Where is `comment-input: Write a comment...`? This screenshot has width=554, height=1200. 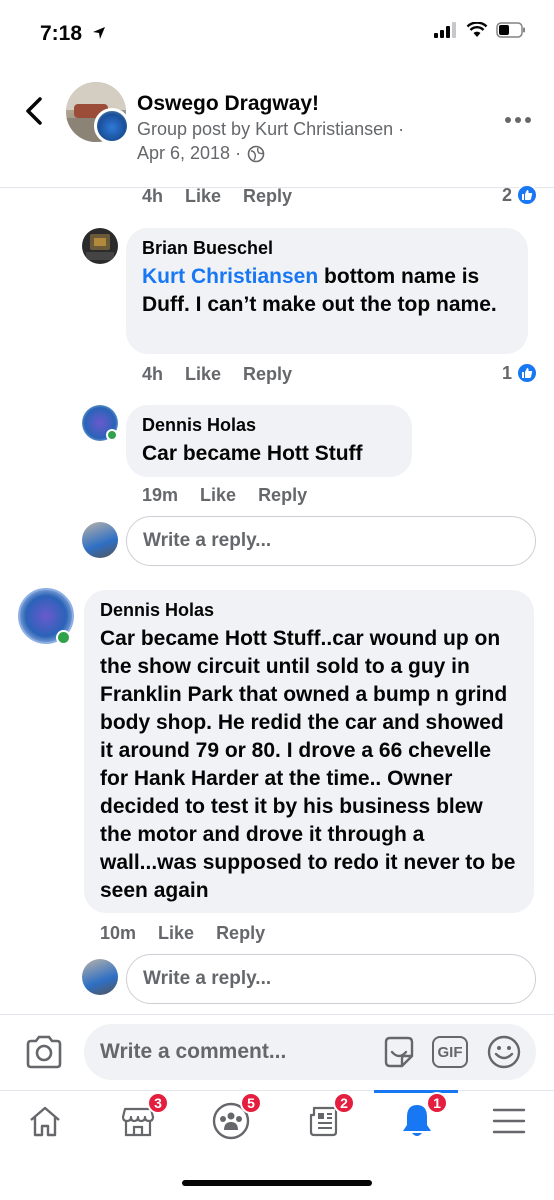 comment-input: Write a comment... is located at coordinates (310, 1052).